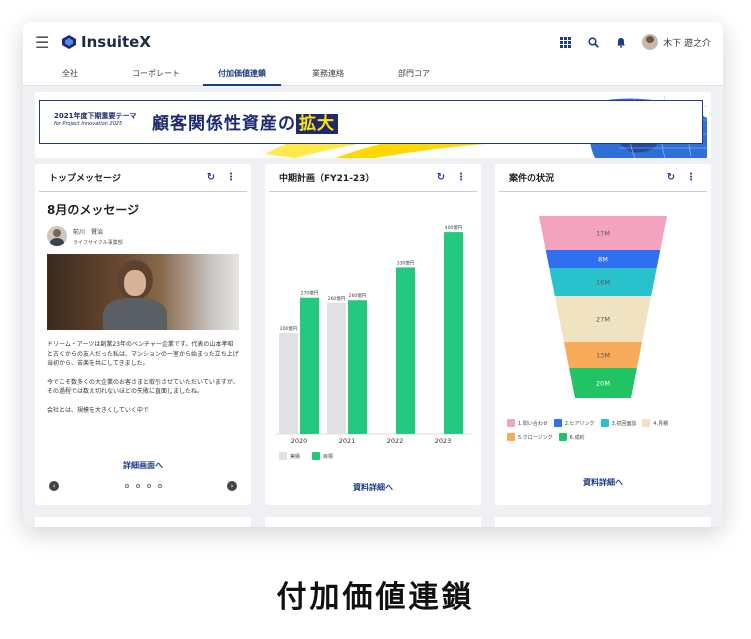  What do you see at coordinates (593, 42) in the screenshot?
I see `search-icon` at bounding box center [593, 42].